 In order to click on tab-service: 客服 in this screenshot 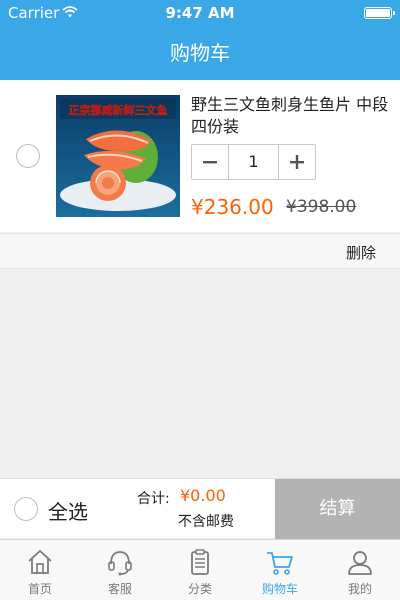, I will do `click(120, 570)`.